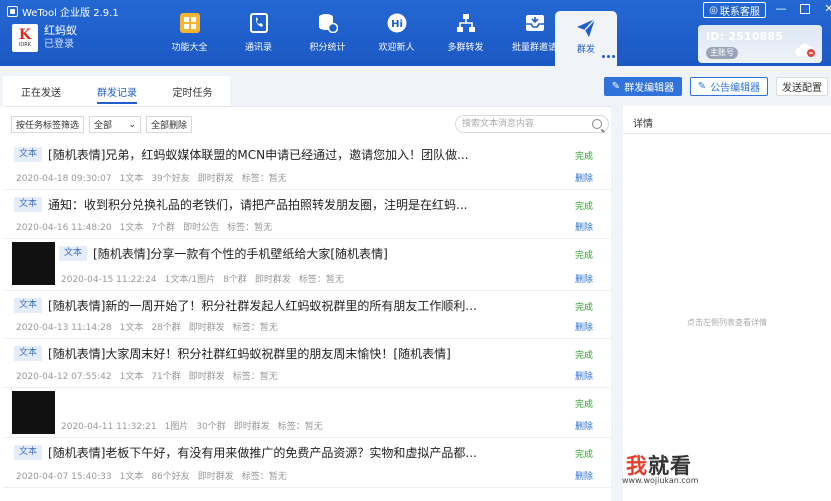 This screenshot has height=501, width=831. Describe the element at coordinates (117, 91) in the screenshot. I see `tab-send-records: 群发记录` at that location.